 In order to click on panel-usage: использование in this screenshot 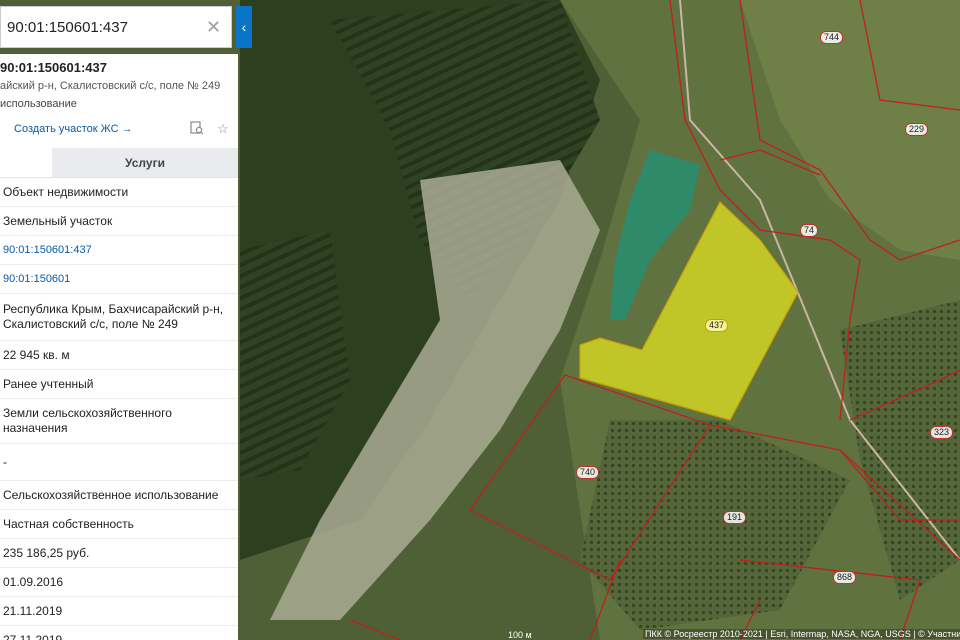, I will do `click(38, 104)`.